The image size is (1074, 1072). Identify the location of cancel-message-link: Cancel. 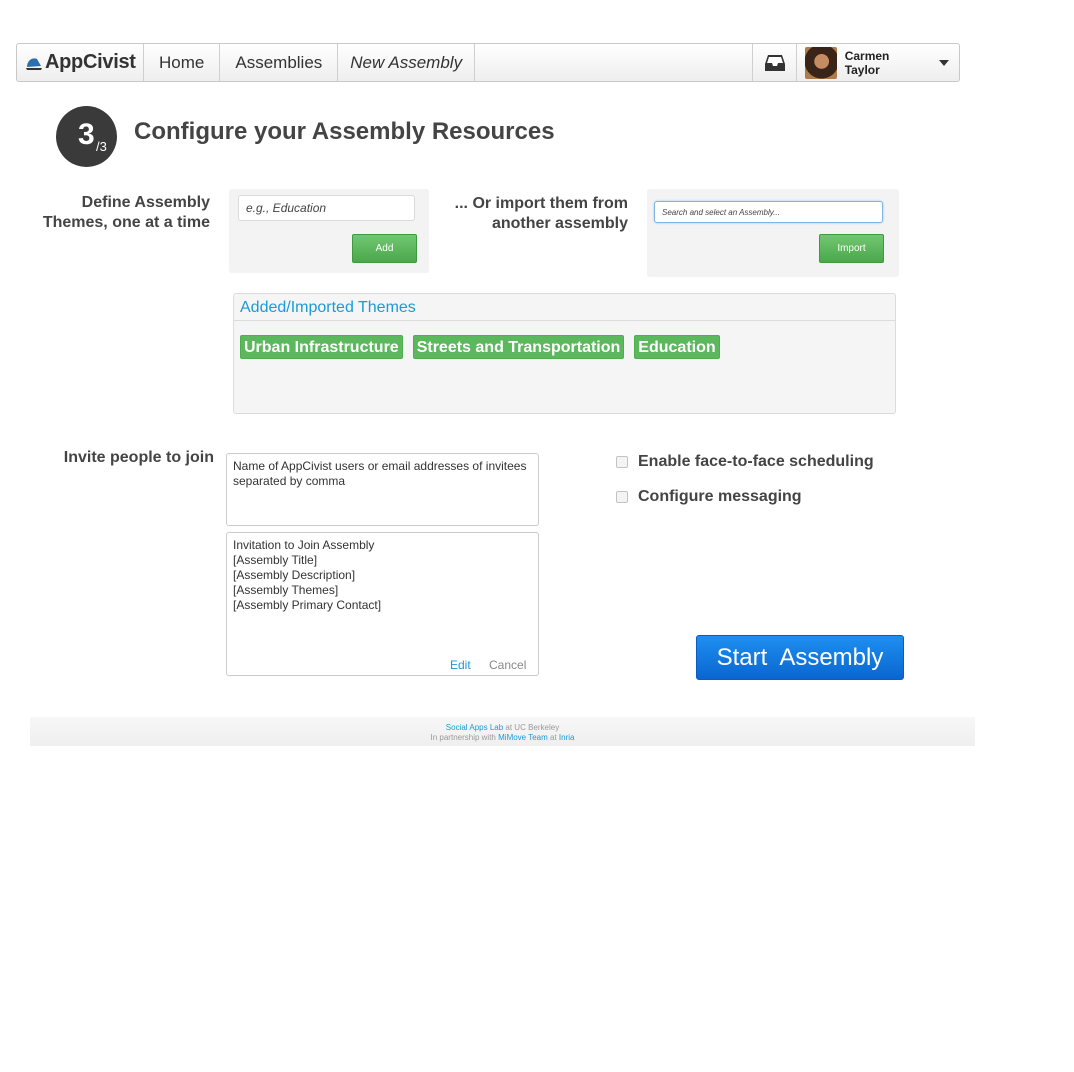
(507, 665).